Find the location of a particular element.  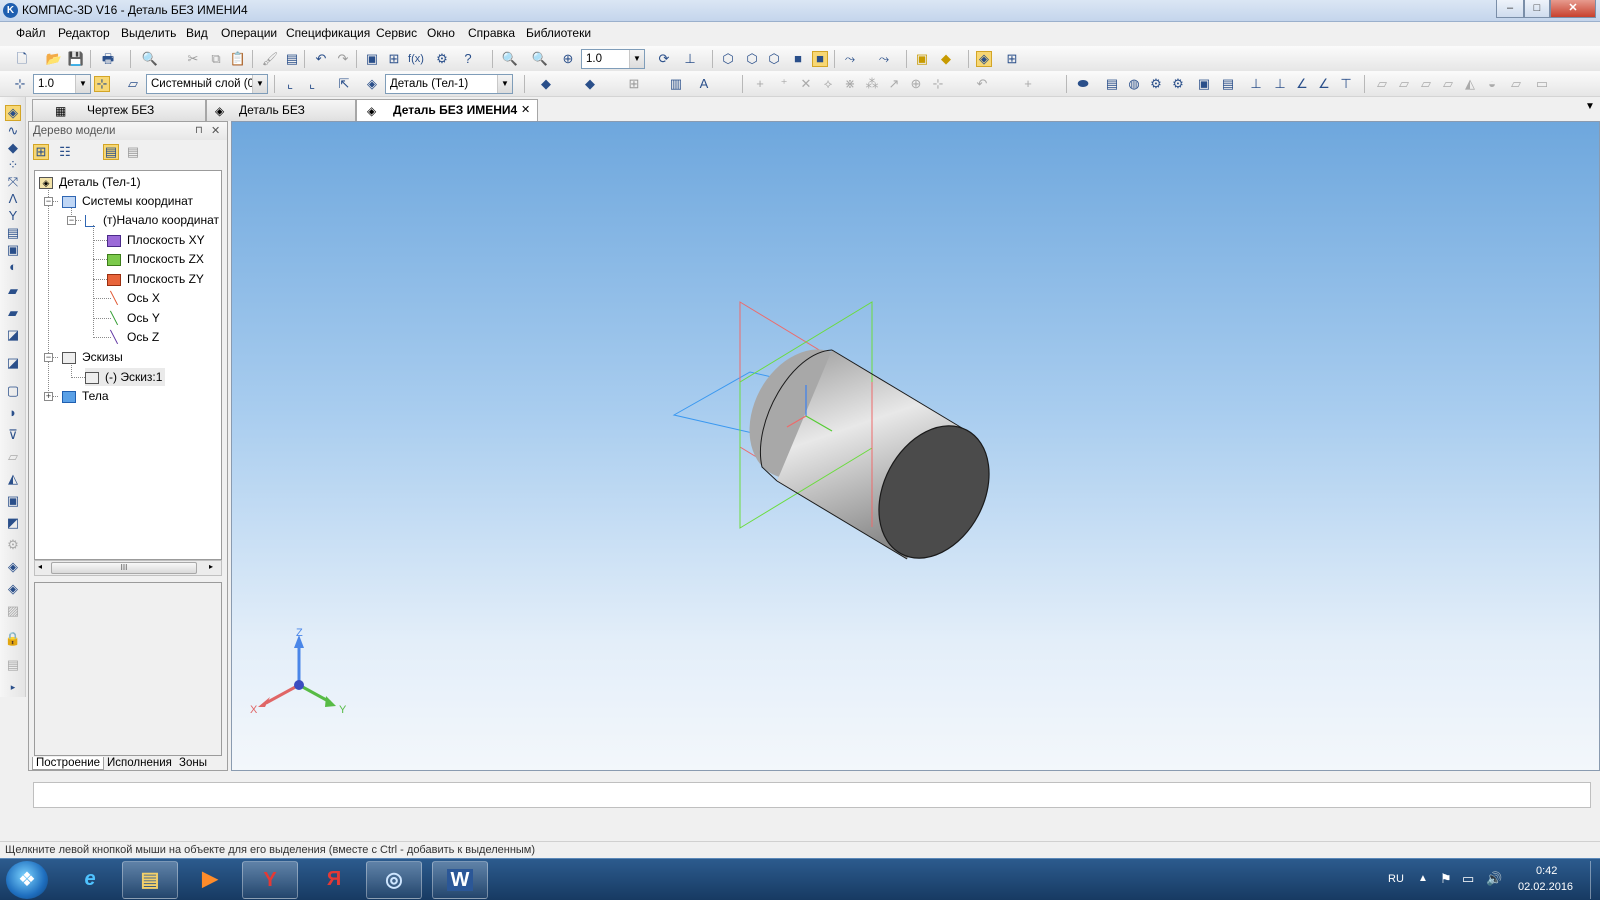

collapse-icon: − is located at coordinates (48, 357).